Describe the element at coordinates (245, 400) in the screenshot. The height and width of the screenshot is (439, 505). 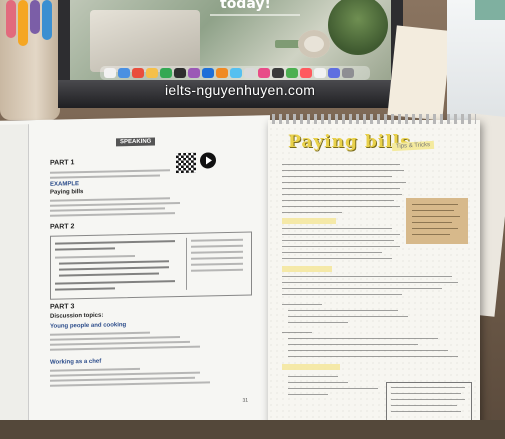
I see `page-number: 31` at that location.